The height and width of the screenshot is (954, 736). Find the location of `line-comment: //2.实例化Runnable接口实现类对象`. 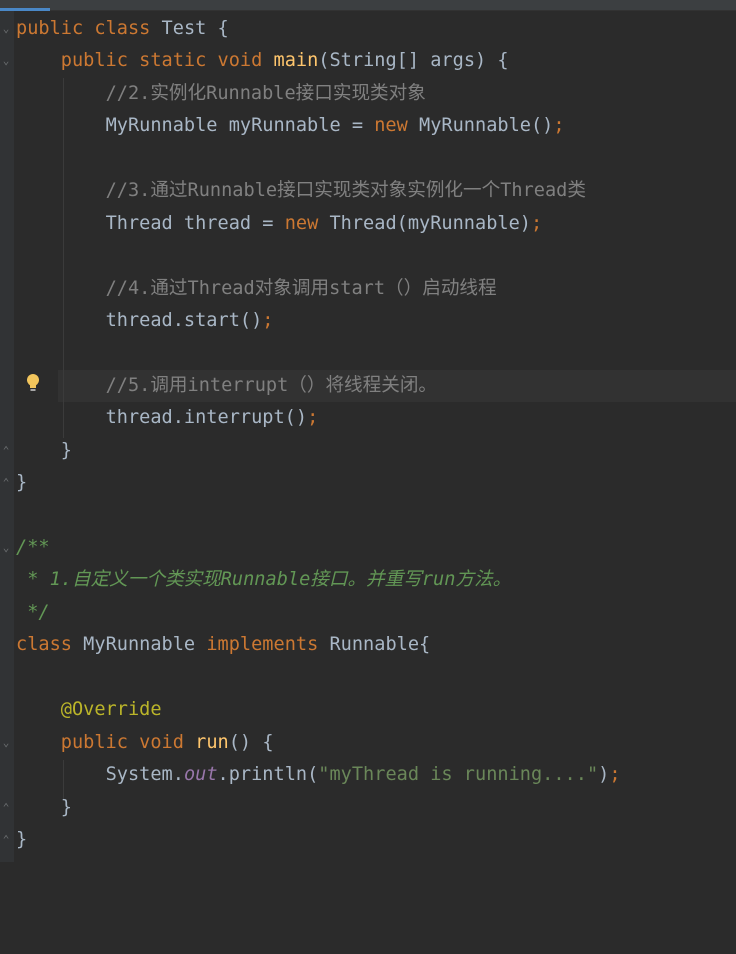

line-comment: //2.实例化Runnable接口实现类对象 is located at coordinates (265, 93).